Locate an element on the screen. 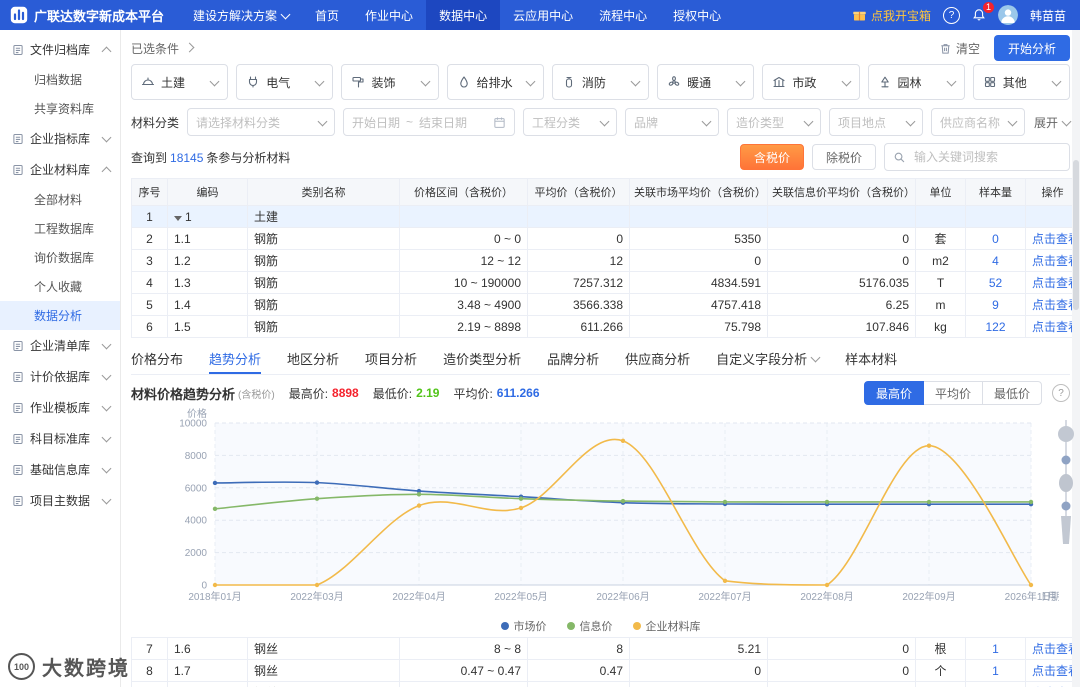  breadcrumb: 已选条件 is located at coordinates (163, 48).